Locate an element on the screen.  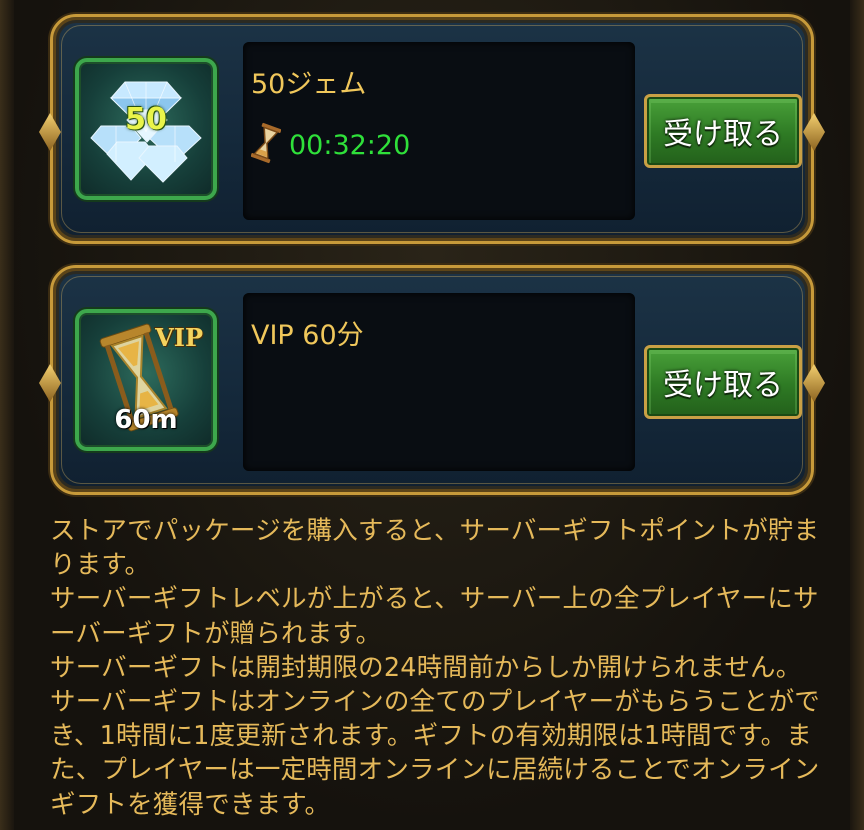
diamond-gems-icon: 50 is located at coordinates (146, 129).